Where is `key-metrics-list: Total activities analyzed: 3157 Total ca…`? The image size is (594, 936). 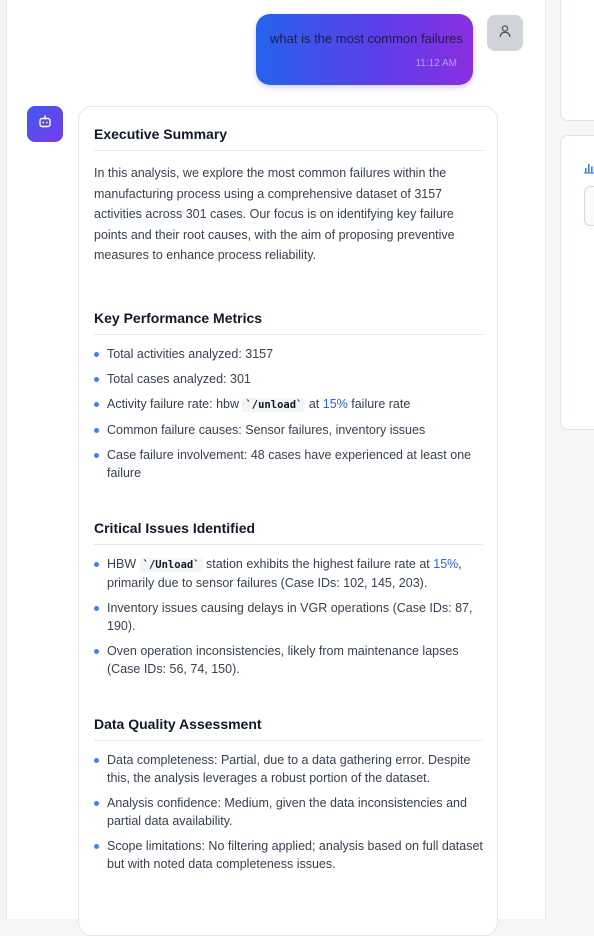 key-metrics-list: Total activities analyzed: 3157 Total ca… is located at coordinates (288, 413).